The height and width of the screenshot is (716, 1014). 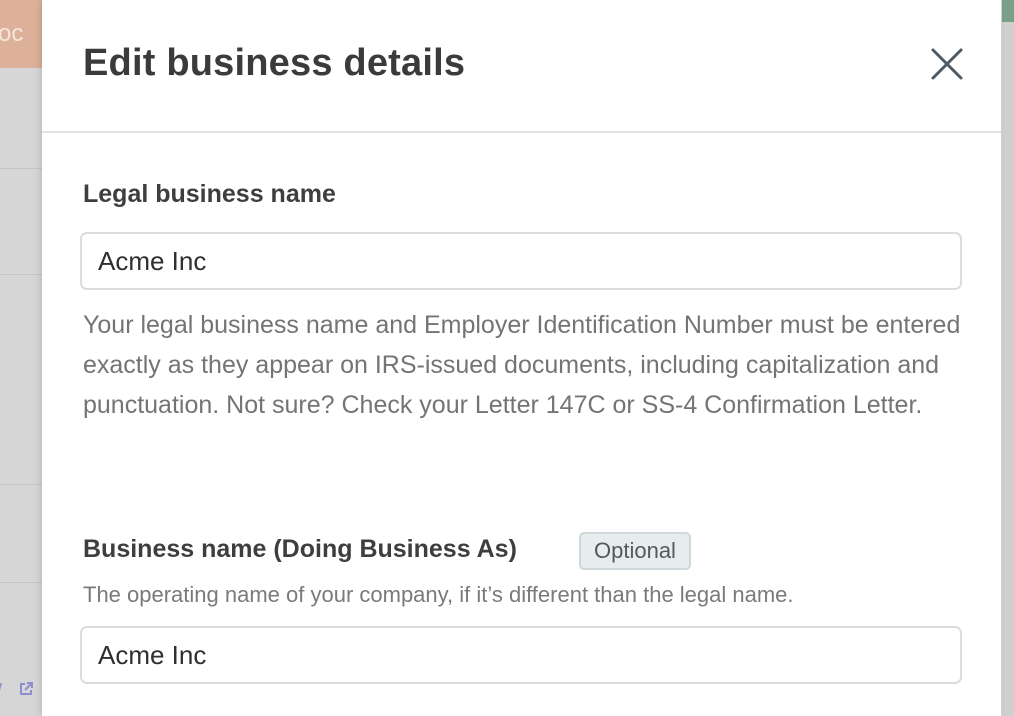 I want to click on legal-name-label: Legal business name, so click(x=209, y=194).